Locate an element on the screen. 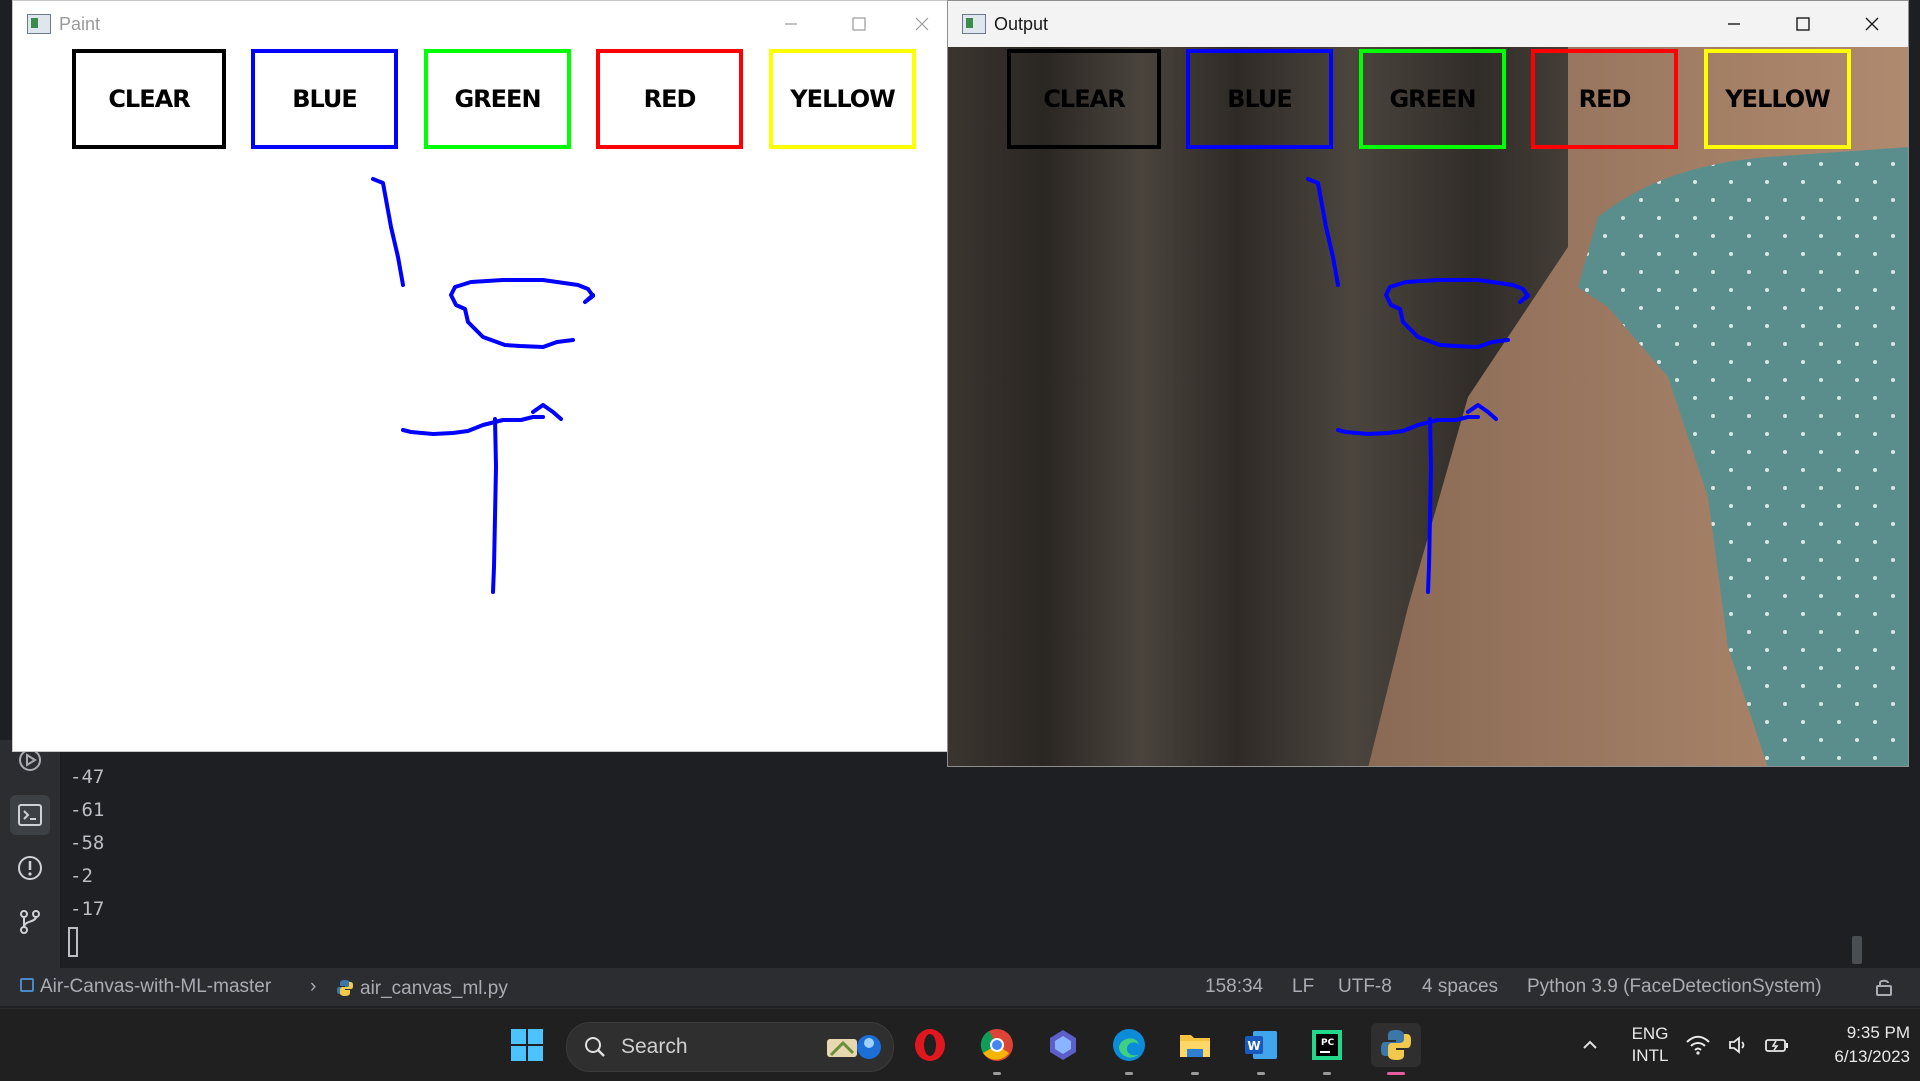 This screenshot has width=1920, height=1081. language-indicator: ENG INTL is located at coordinates (1650, 1045).